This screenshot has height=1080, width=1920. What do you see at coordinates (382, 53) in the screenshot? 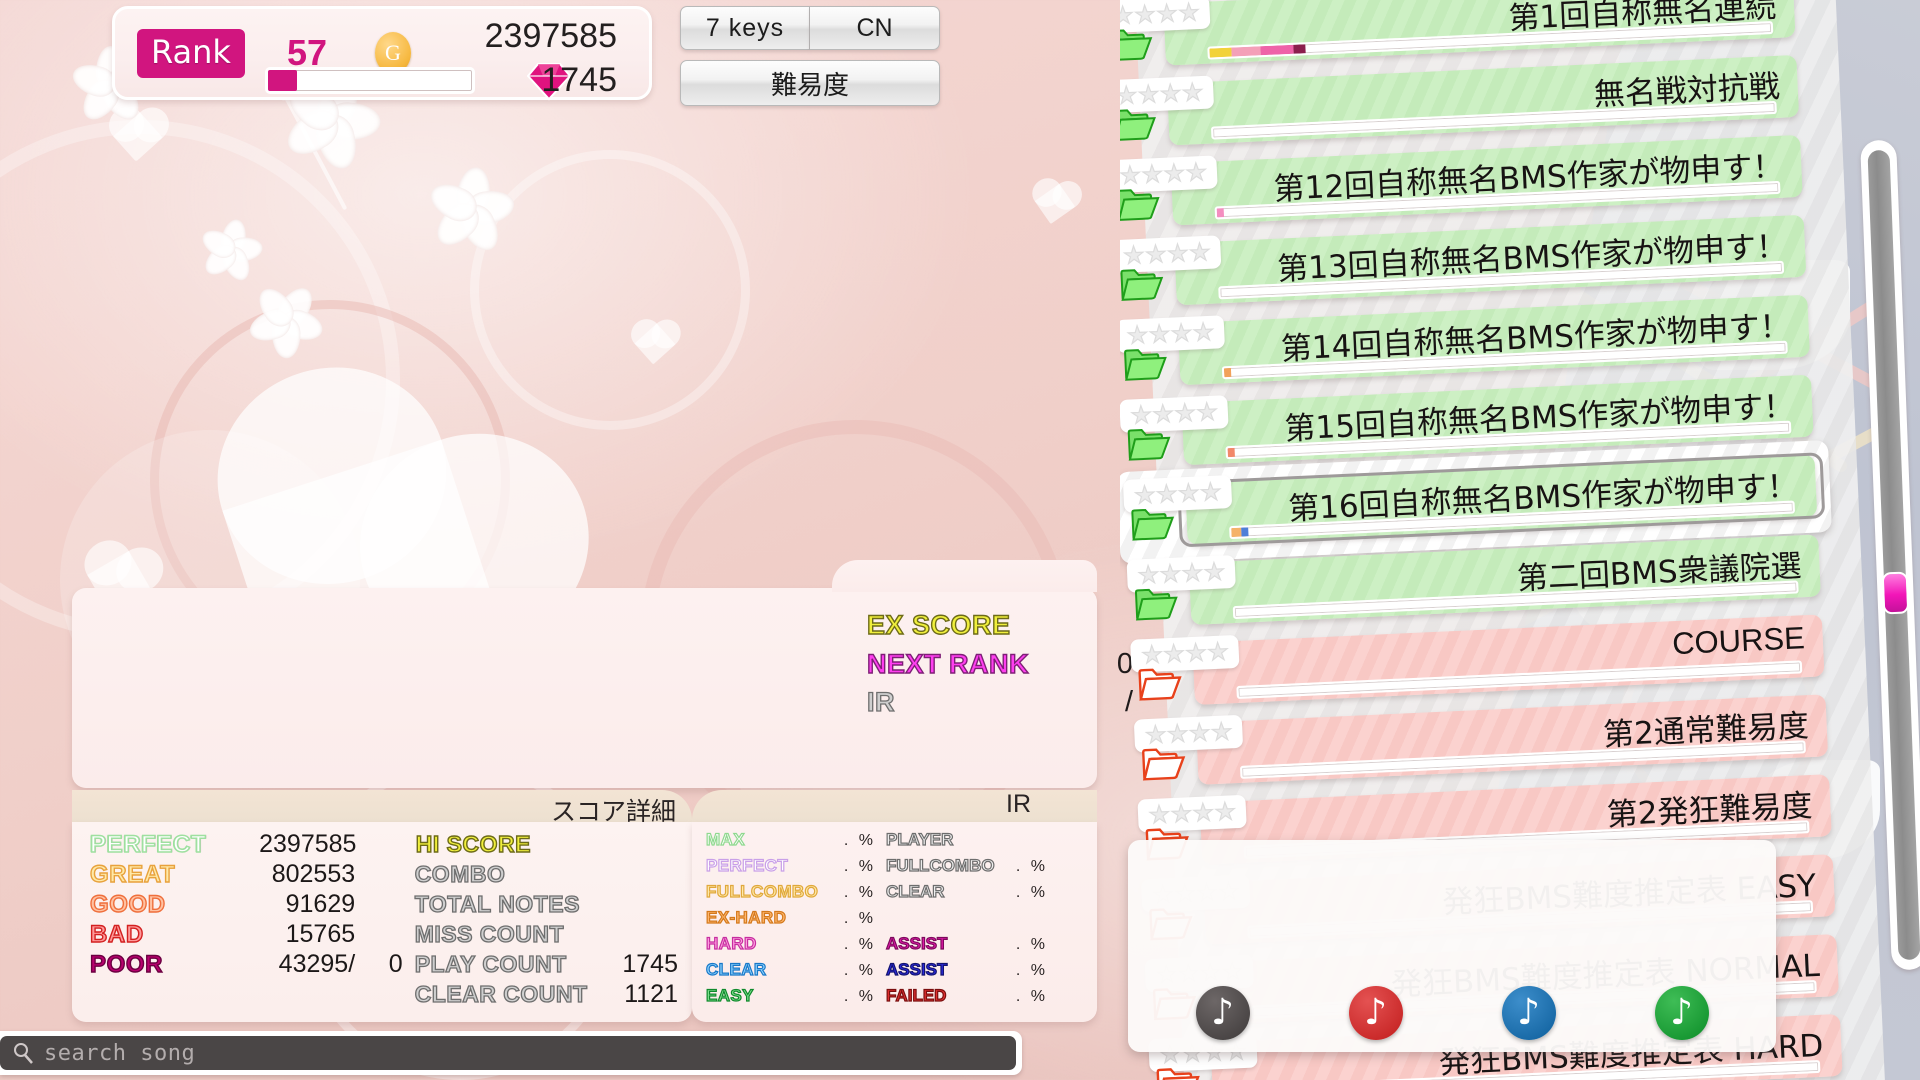
I see `player-rank-panel: Rank 57 G 2397585 1745` at bounding box center [382, 53].